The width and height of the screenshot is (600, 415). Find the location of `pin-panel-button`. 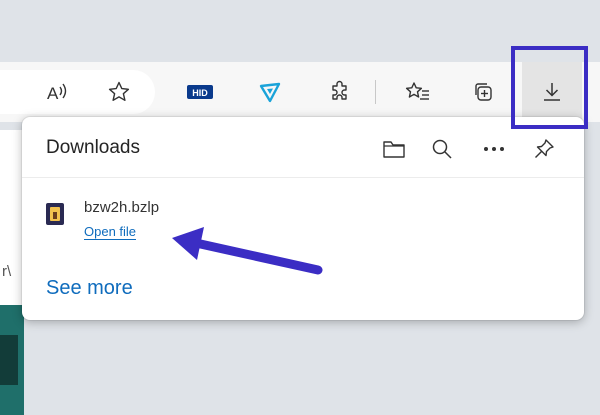

pin-panel-button is located at coordinates (544, 149).